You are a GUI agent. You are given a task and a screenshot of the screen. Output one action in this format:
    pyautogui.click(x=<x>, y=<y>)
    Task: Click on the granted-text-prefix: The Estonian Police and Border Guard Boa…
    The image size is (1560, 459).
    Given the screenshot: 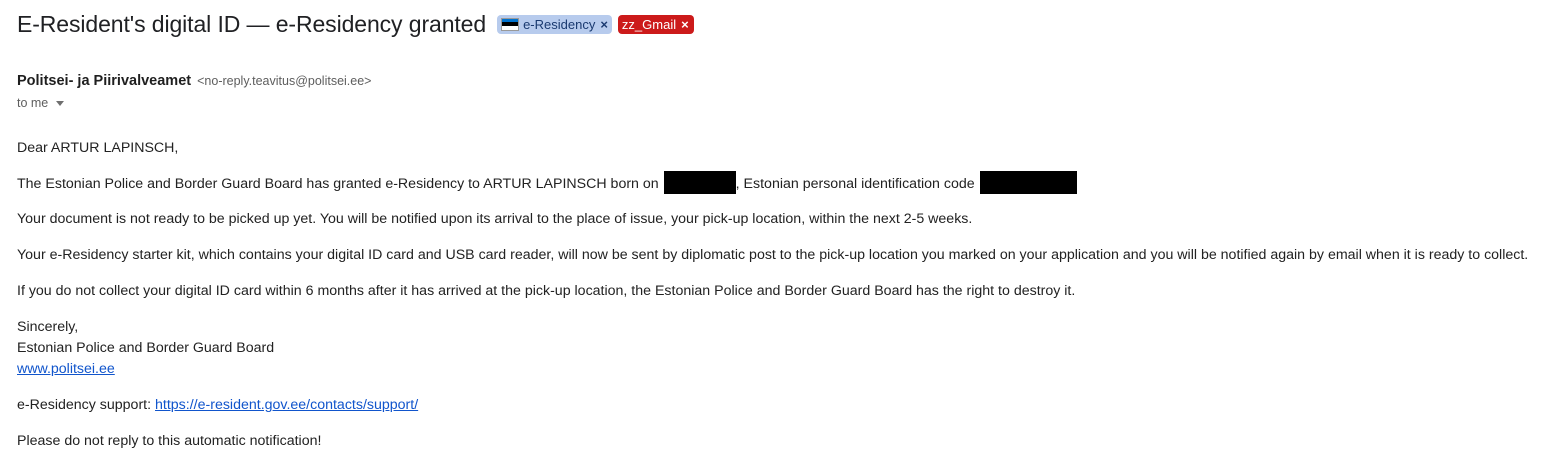 What is the action you would take?
    pyautogui.click(x=338, y=184)
    